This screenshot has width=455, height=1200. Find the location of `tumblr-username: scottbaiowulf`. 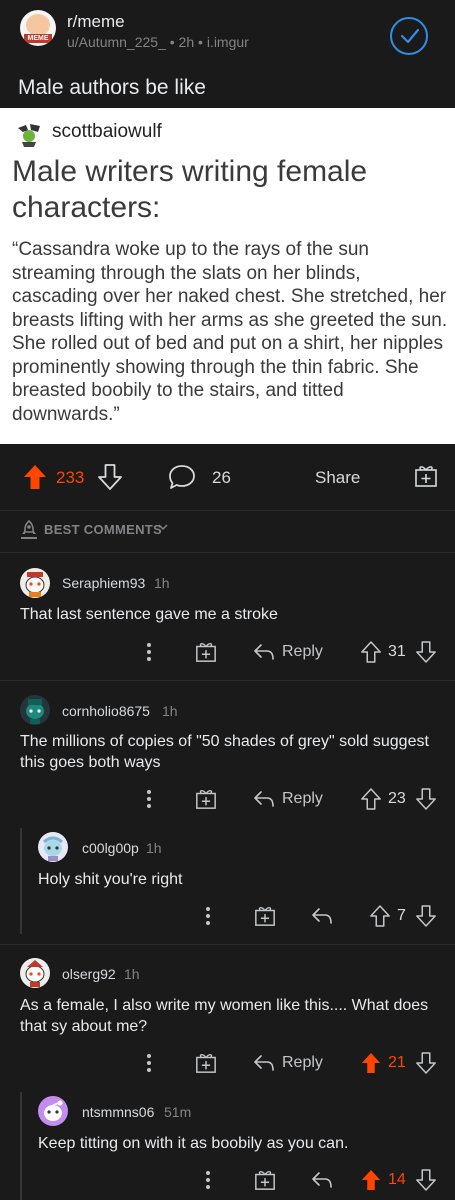

tumblr-username: scottbaiowulf is located at coordinates (107, 131).